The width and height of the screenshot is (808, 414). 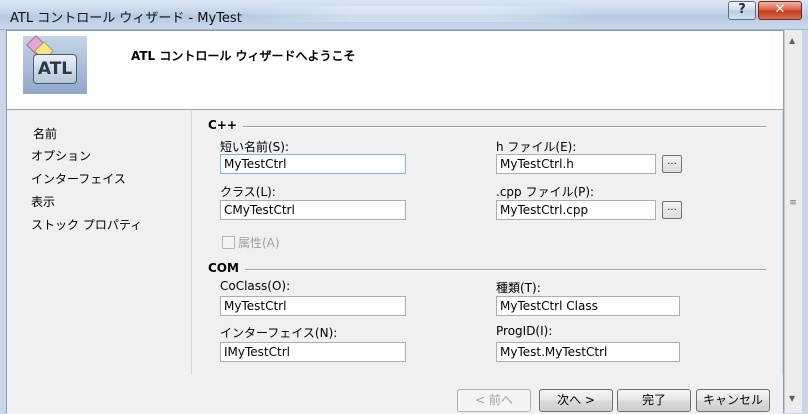 I want to click on button-bar: < 前へ 次へ > 完了 キャンセル, so click(x=487, y=394).